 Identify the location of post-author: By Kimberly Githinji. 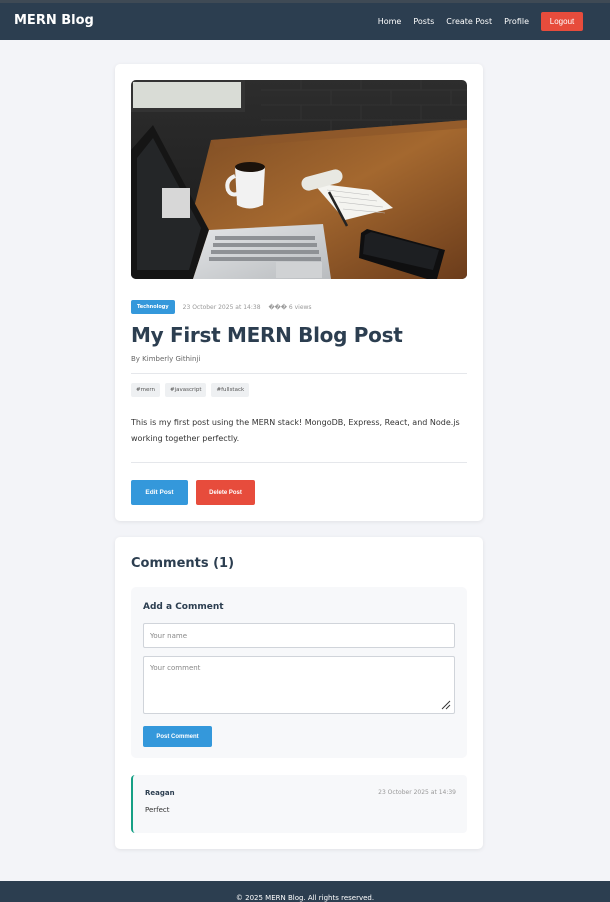
(166, 359).